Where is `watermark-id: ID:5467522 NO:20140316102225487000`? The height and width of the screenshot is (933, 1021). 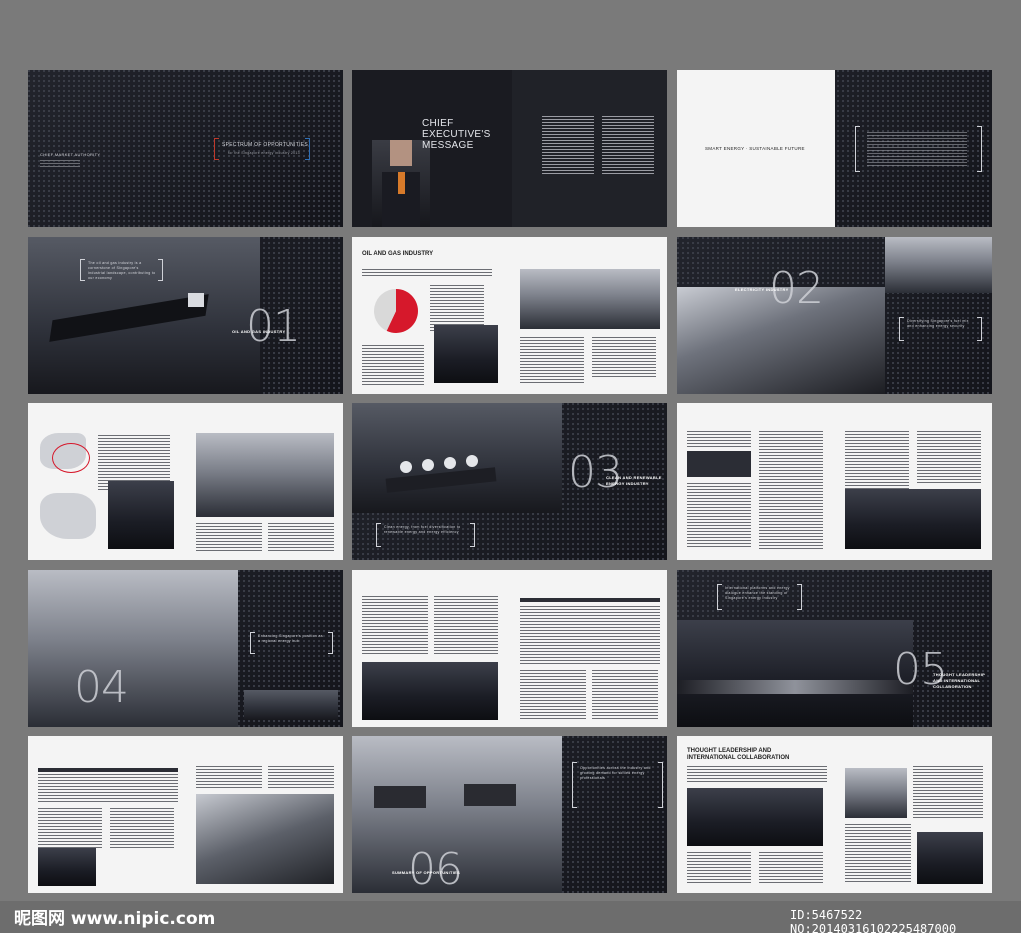
watermark-id: ID:5467522 NO:20140316102225487000 is located at coordinates (873, 920).